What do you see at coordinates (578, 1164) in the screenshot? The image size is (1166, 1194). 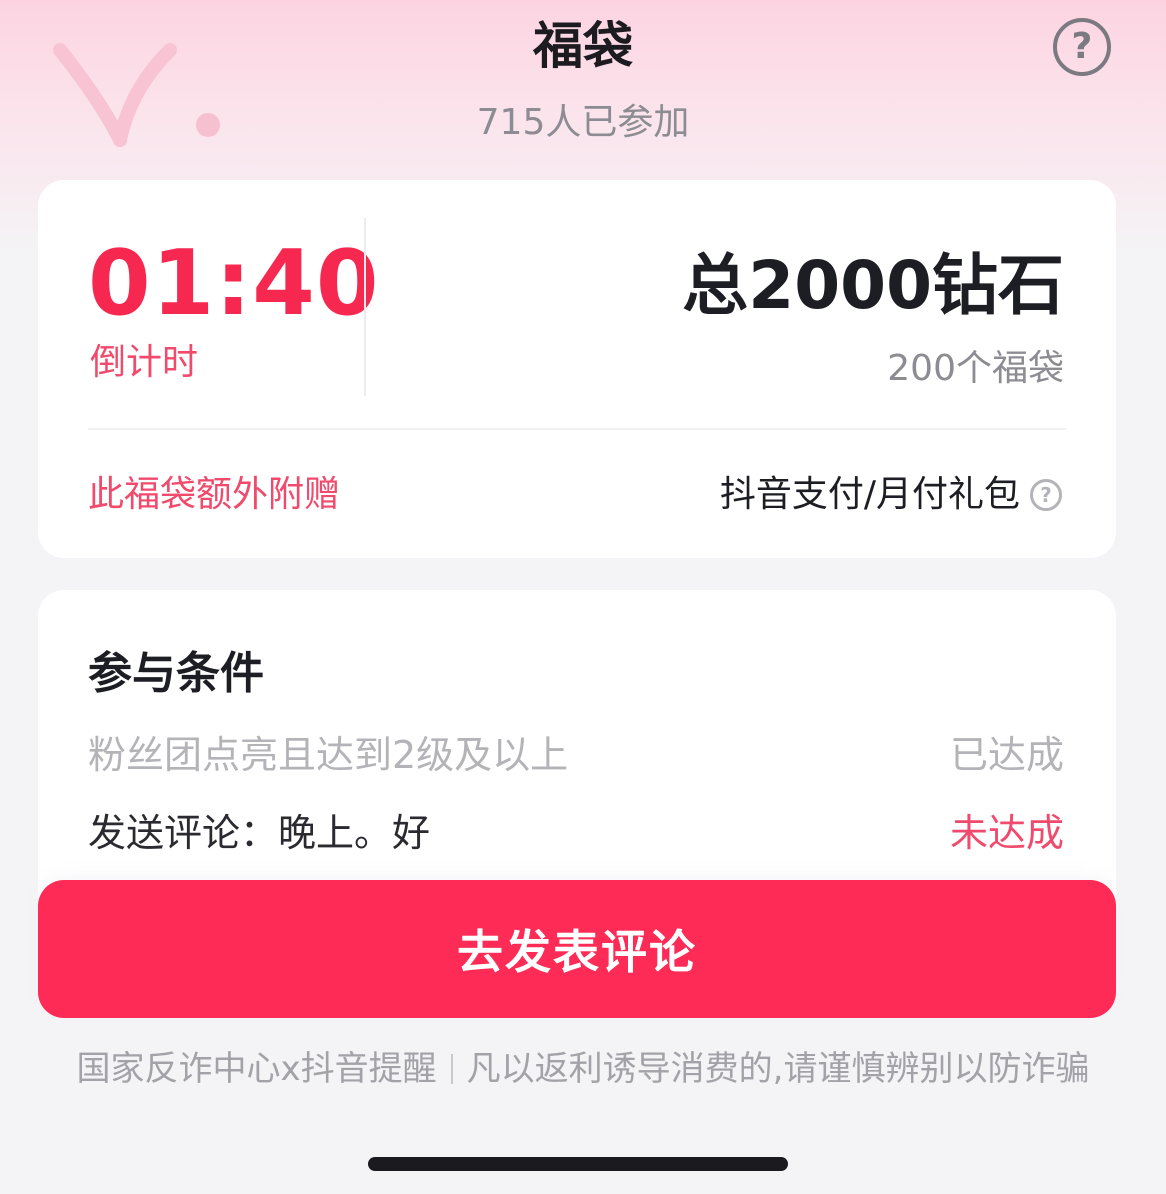 I see `home-indicator` at bounding box center [578, 1164].